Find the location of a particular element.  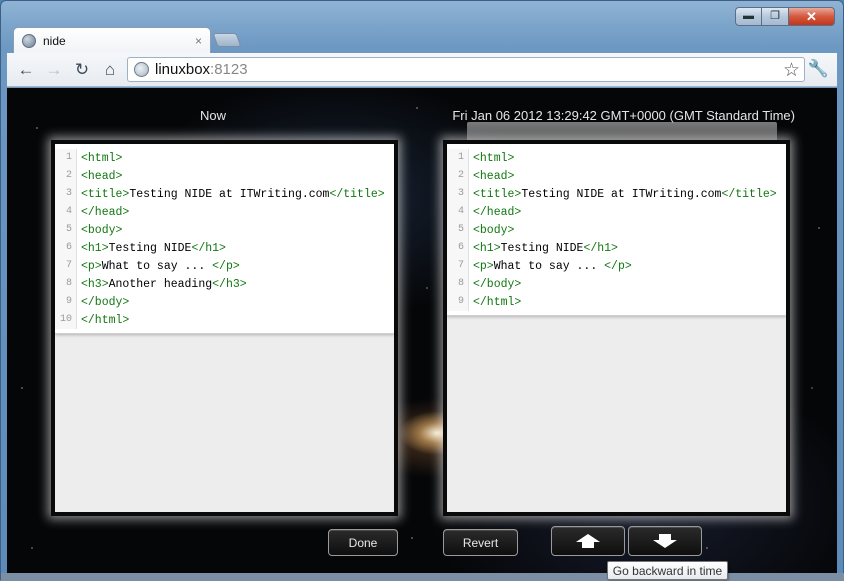

tab-close-icon: × is located at coordinates (198, 41).